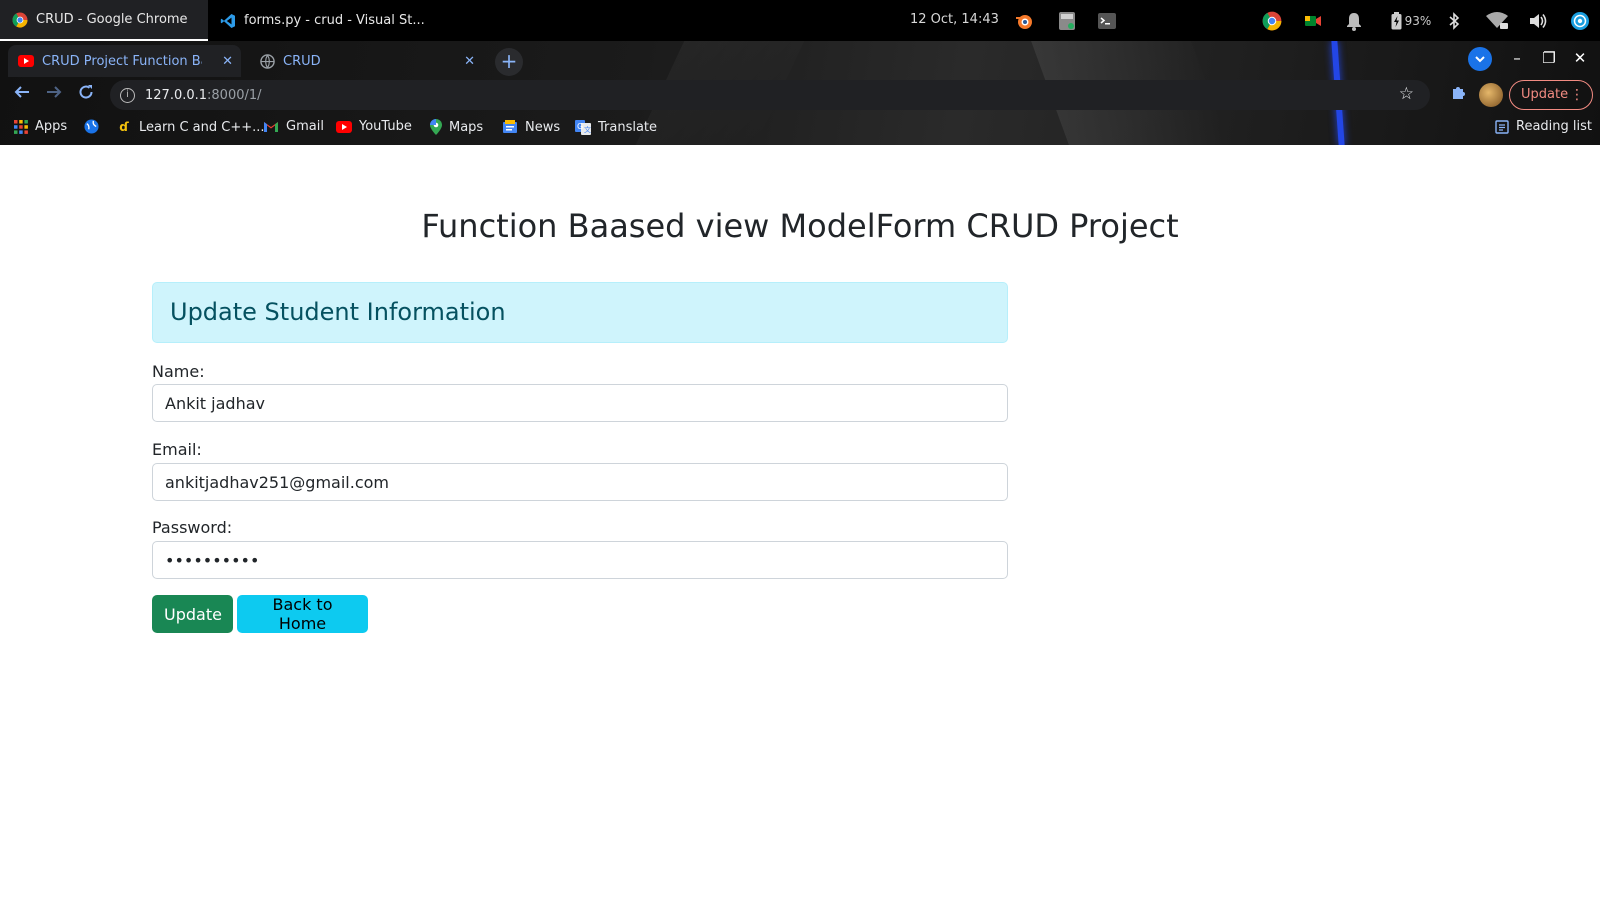  I want to click on chrome-tray-icon, so click(1272, 20).